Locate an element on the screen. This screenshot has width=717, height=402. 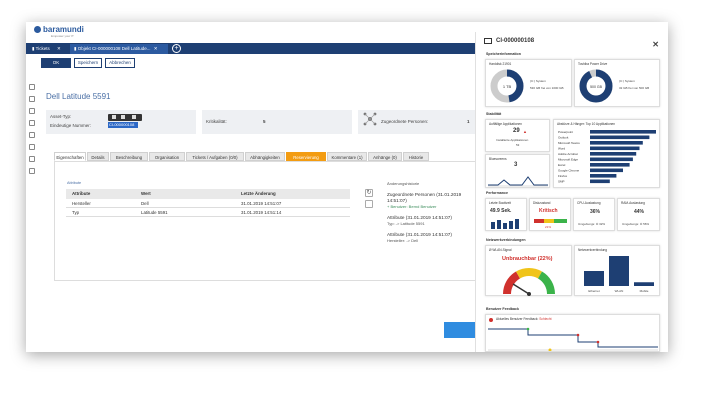
crash-label: Microsoft Teams is located at coordinates (569, 143).